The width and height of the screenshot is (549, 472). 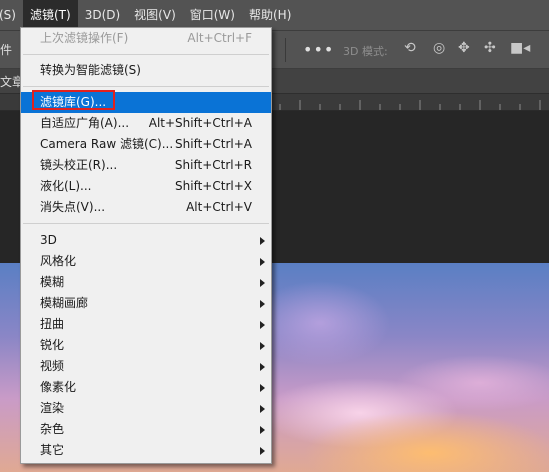 What do you see at coordinates (146, 207) in the screenshot?
I see `menu-item-vanishing-point: 消失点(V)... Alt+Ctrl+V` at bounding box center [146, 207].